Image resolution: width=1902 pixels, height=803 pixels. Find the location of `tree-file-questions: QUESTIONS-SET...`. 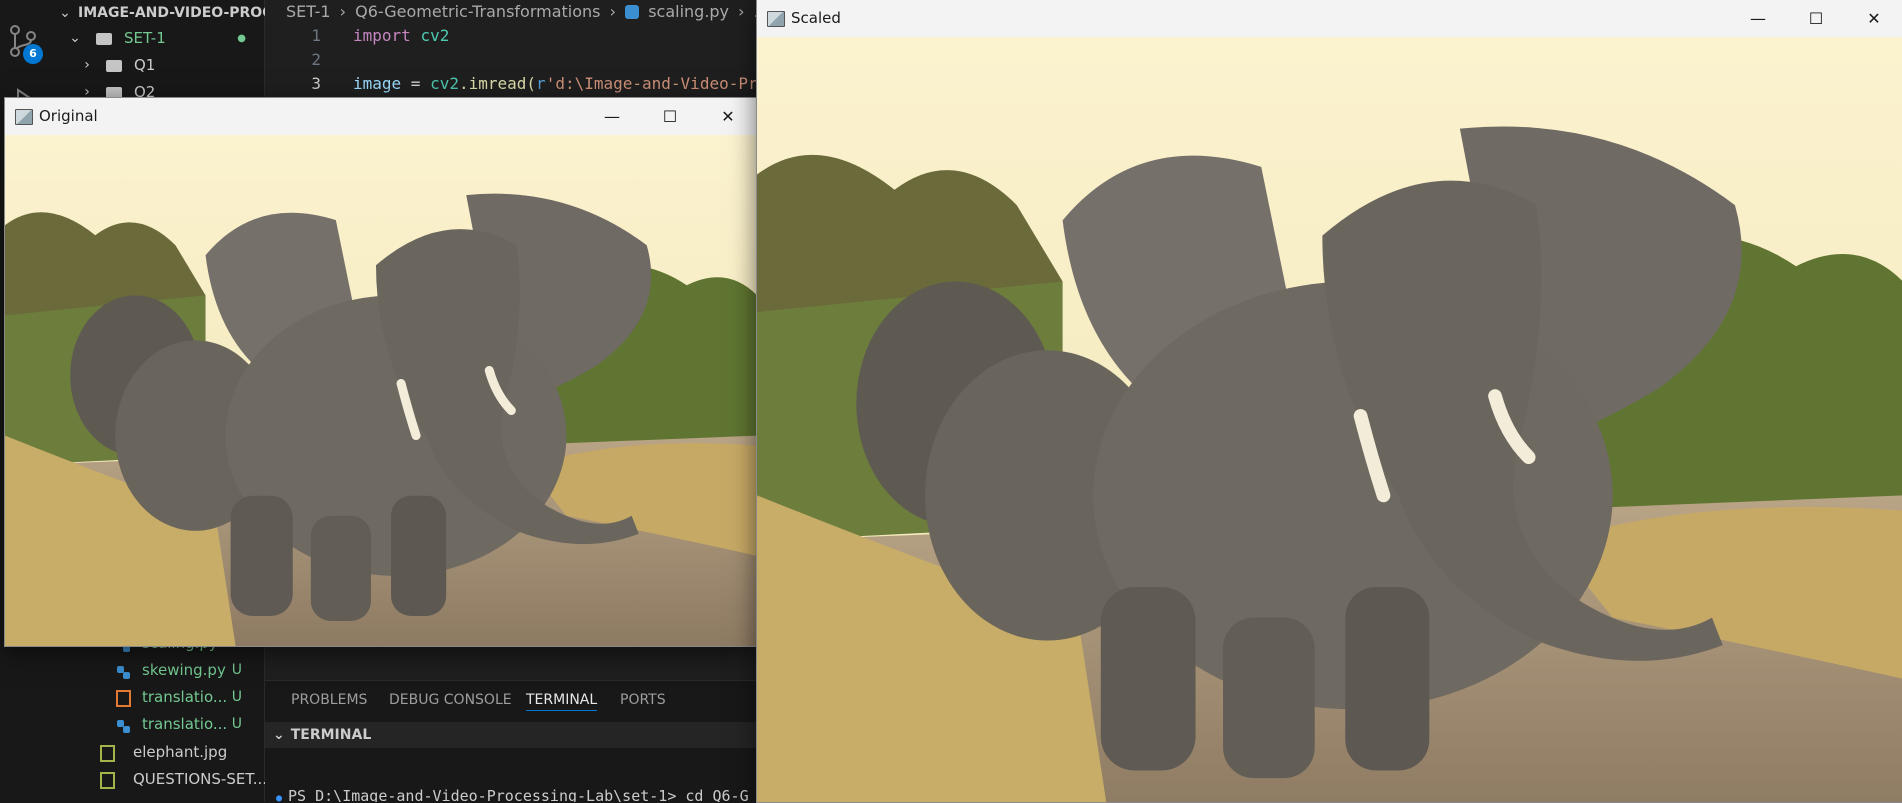

tree-file-questions: QUESTIONS-SET... is located at coordinates (160, 779).